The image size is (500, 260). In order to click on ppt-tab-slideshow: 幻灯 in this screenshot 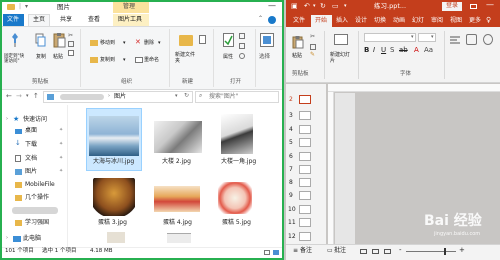, I will do `click(418, 21)`.